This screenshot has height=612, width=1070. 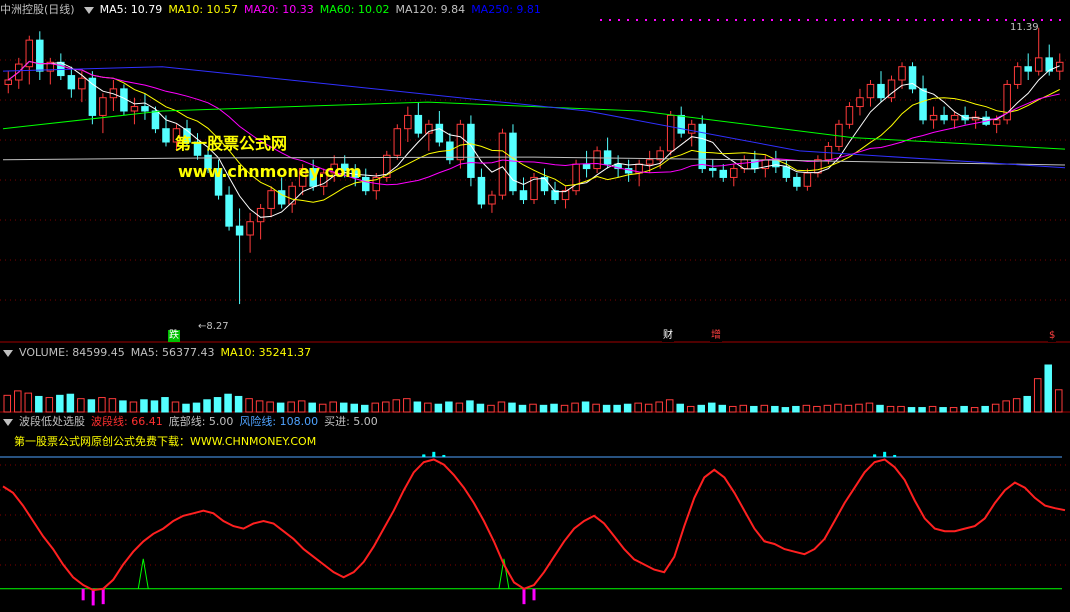 I want to click on watermark-title: 第一股票公式网, so click(x=231, y=143).